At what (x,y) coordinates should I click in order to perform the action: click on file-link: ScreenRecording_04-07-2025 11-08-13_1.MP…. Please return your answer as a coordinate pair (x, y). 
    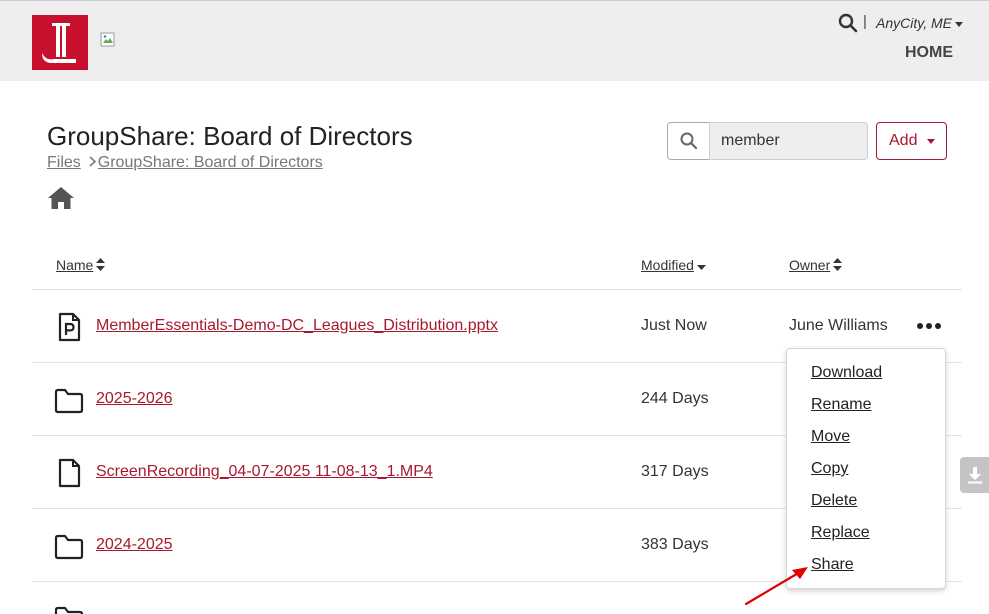
    Looking at the image, I should click on (264, 472).